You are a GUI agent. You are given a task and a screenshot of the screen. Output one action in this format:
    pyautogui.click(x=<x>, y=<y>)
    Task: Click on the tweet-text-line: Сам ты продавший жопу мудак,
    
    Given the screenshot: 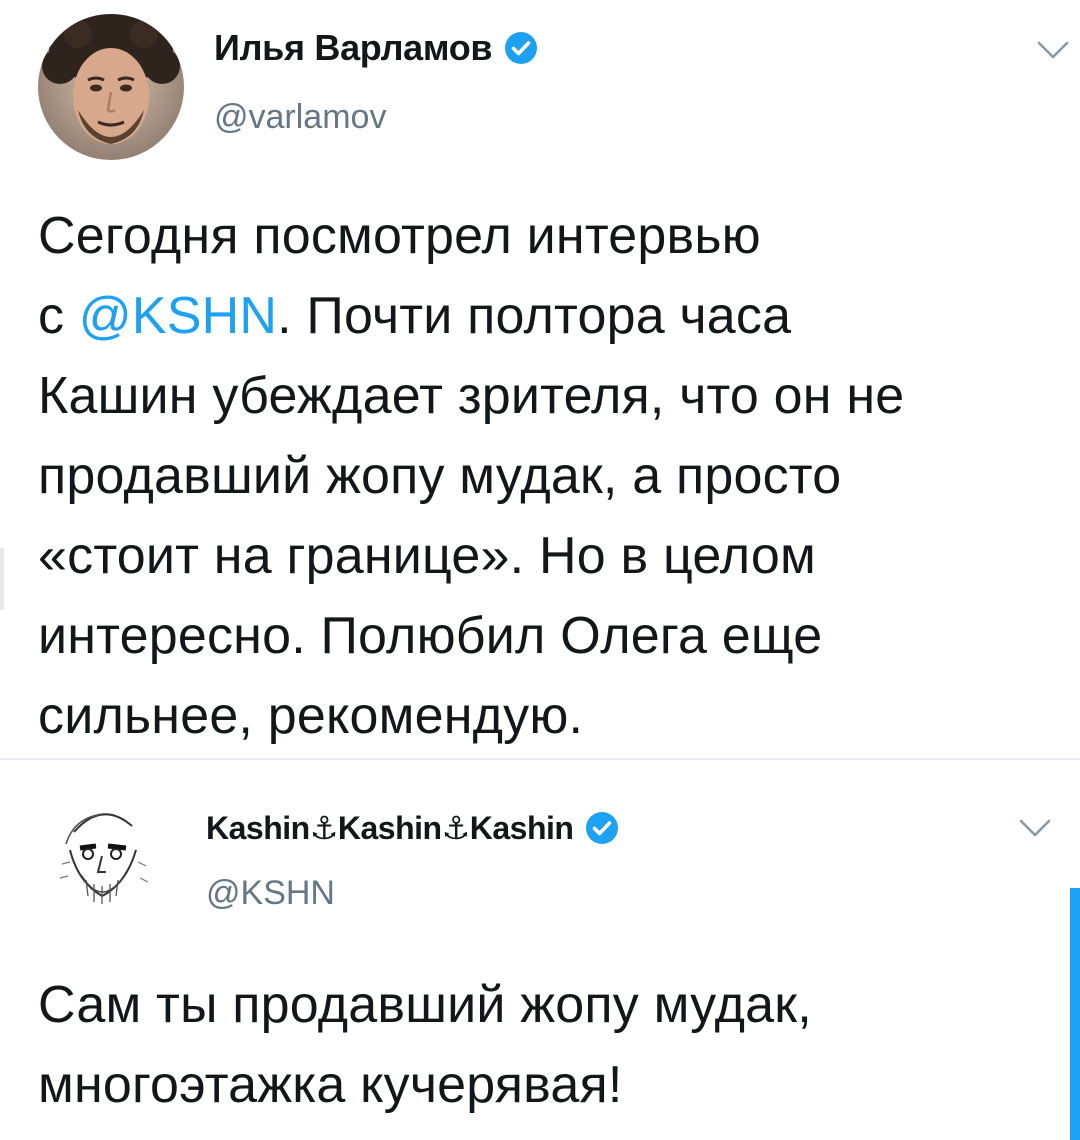 What is the action you would take?
    pyautogui.click(x=425, y=1005)
    